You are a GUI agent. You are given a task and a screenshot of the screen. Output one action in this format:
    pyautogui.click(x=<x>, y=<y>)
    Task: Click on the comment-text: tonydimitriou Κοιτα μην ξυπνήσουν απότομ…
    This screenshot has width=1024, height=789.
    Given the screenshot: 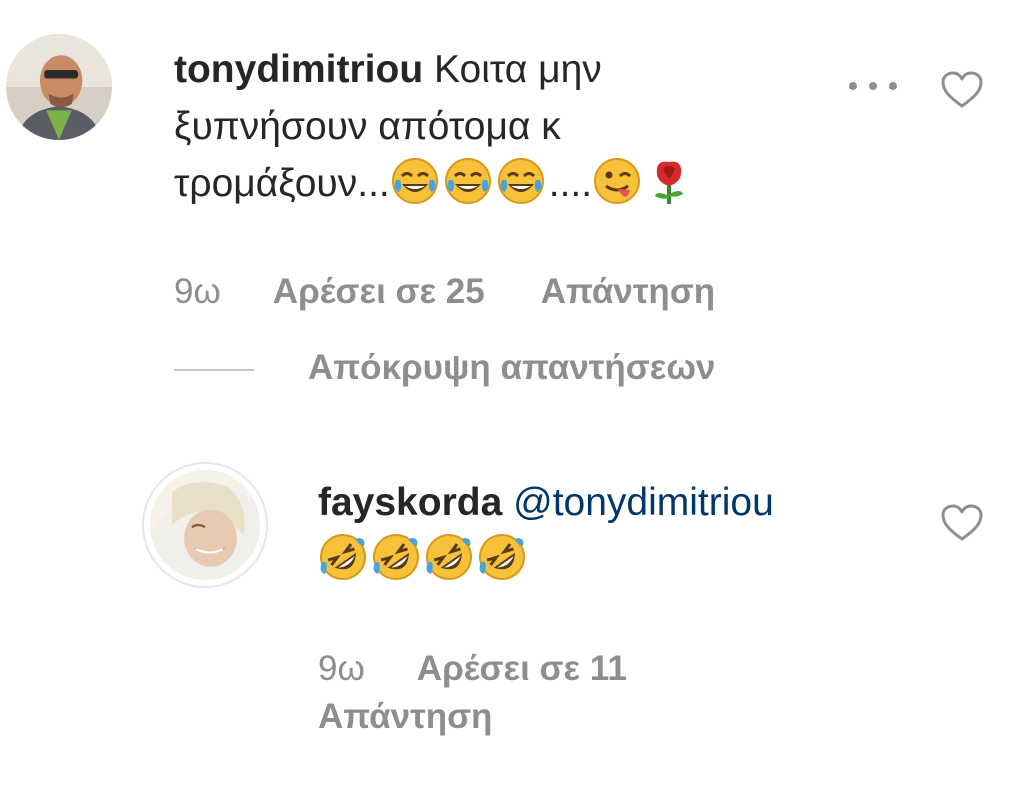 What is the action you would take?
    pyautogui.click(x=494, y=126)
    